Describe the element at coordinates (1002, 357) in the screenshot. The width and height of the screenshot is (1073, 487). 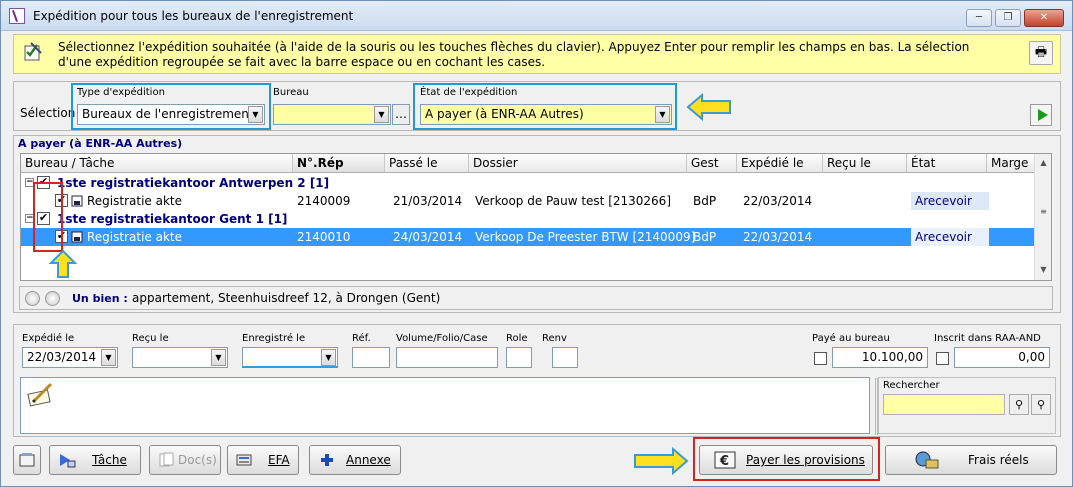
I see `inscrit-amount-field: 0,00` at that location.